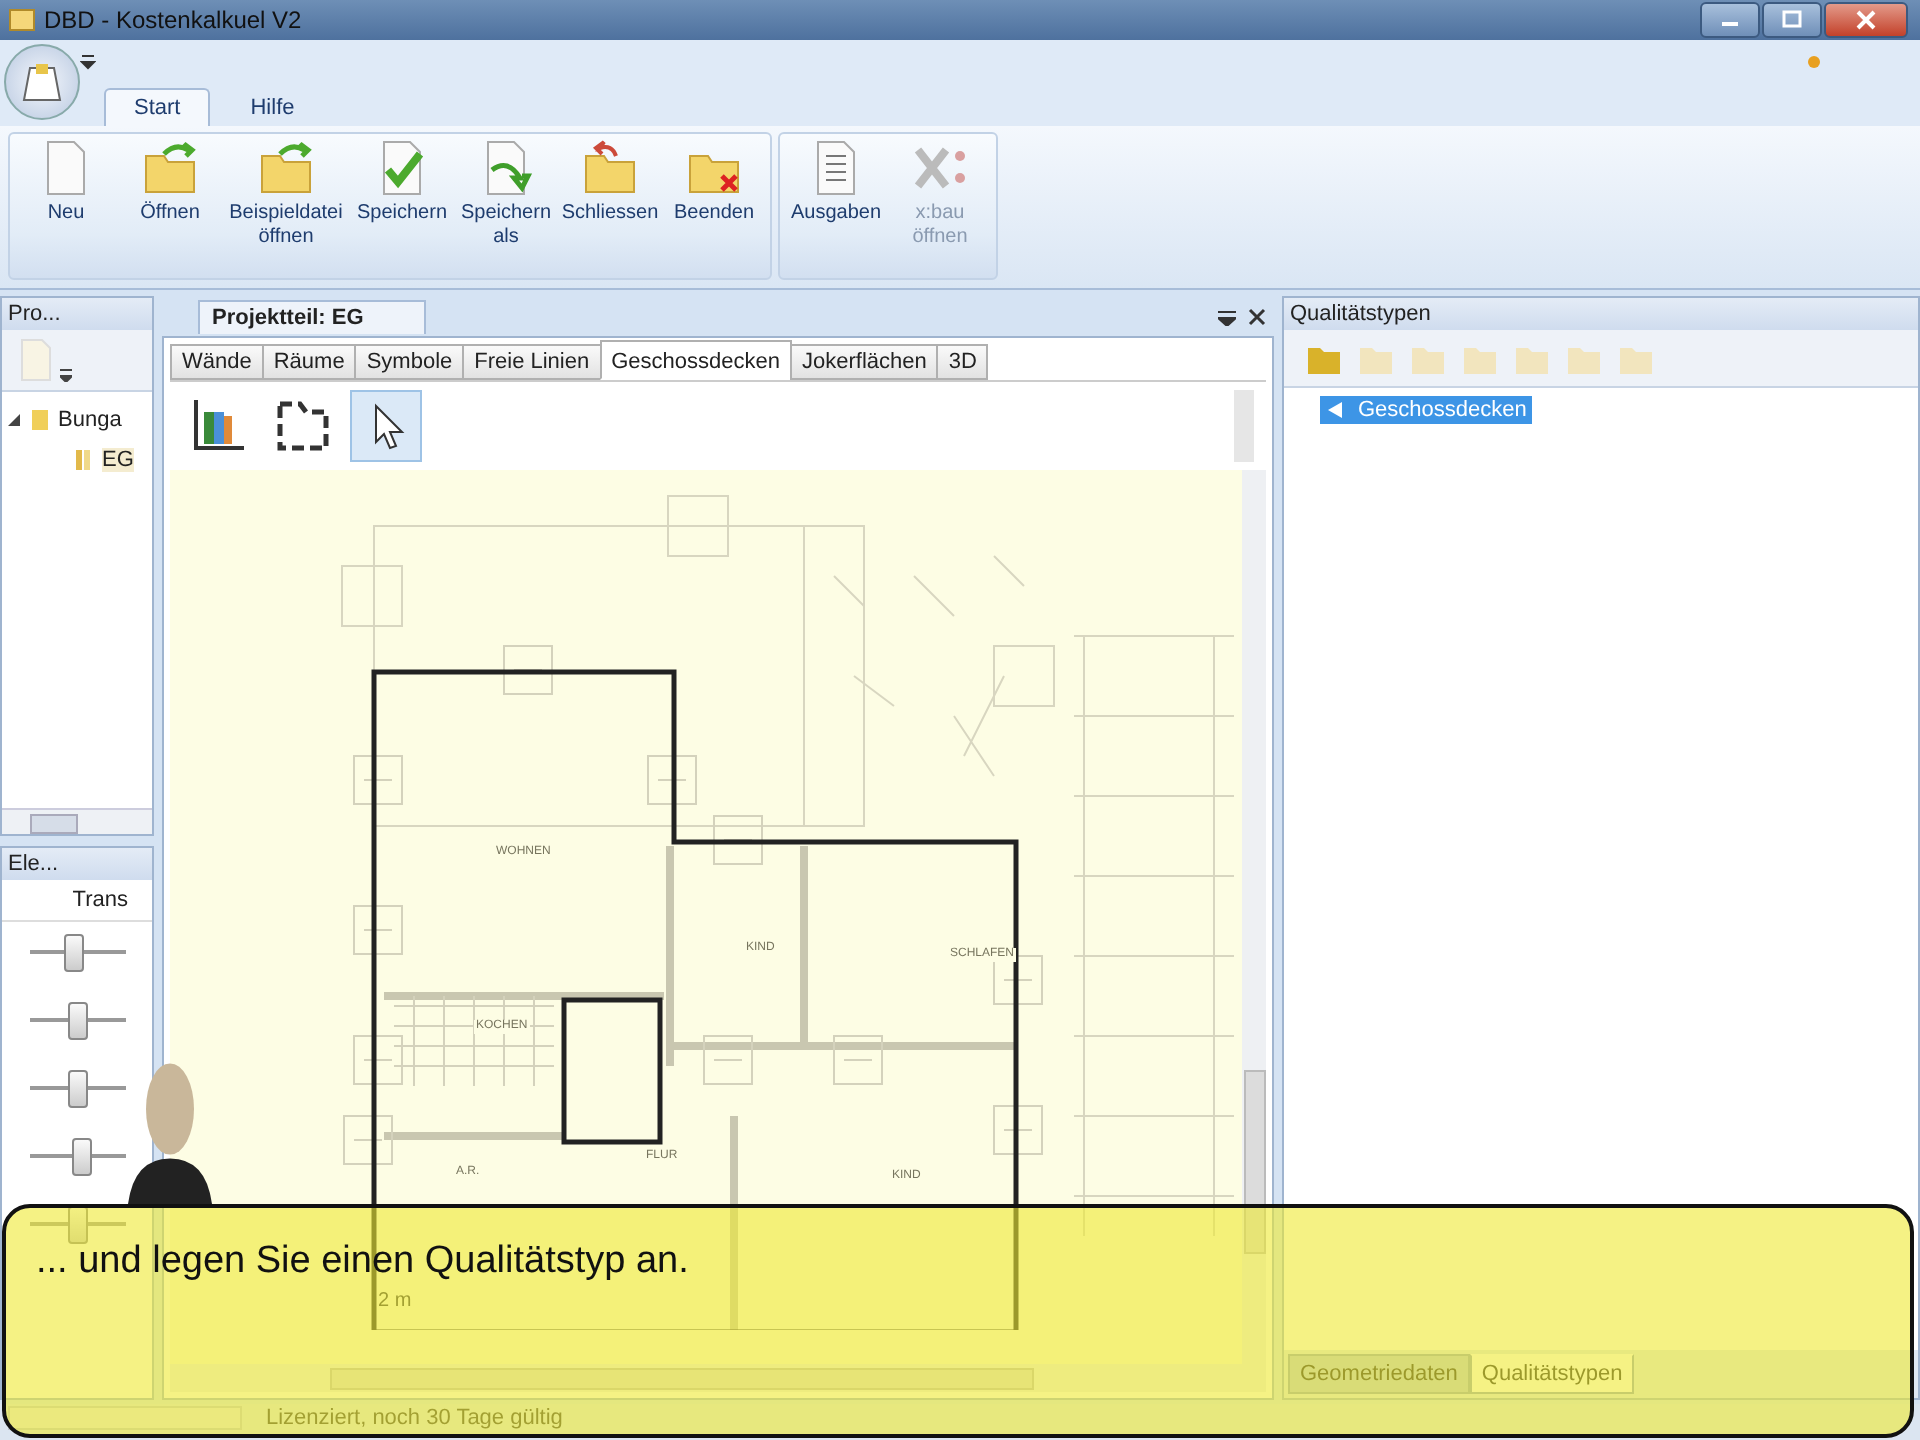  What do you see at coordinates (272, 108) in the screenshot?
I see `ribbon-tab: Hilfe` at bounding box center [272, 108].